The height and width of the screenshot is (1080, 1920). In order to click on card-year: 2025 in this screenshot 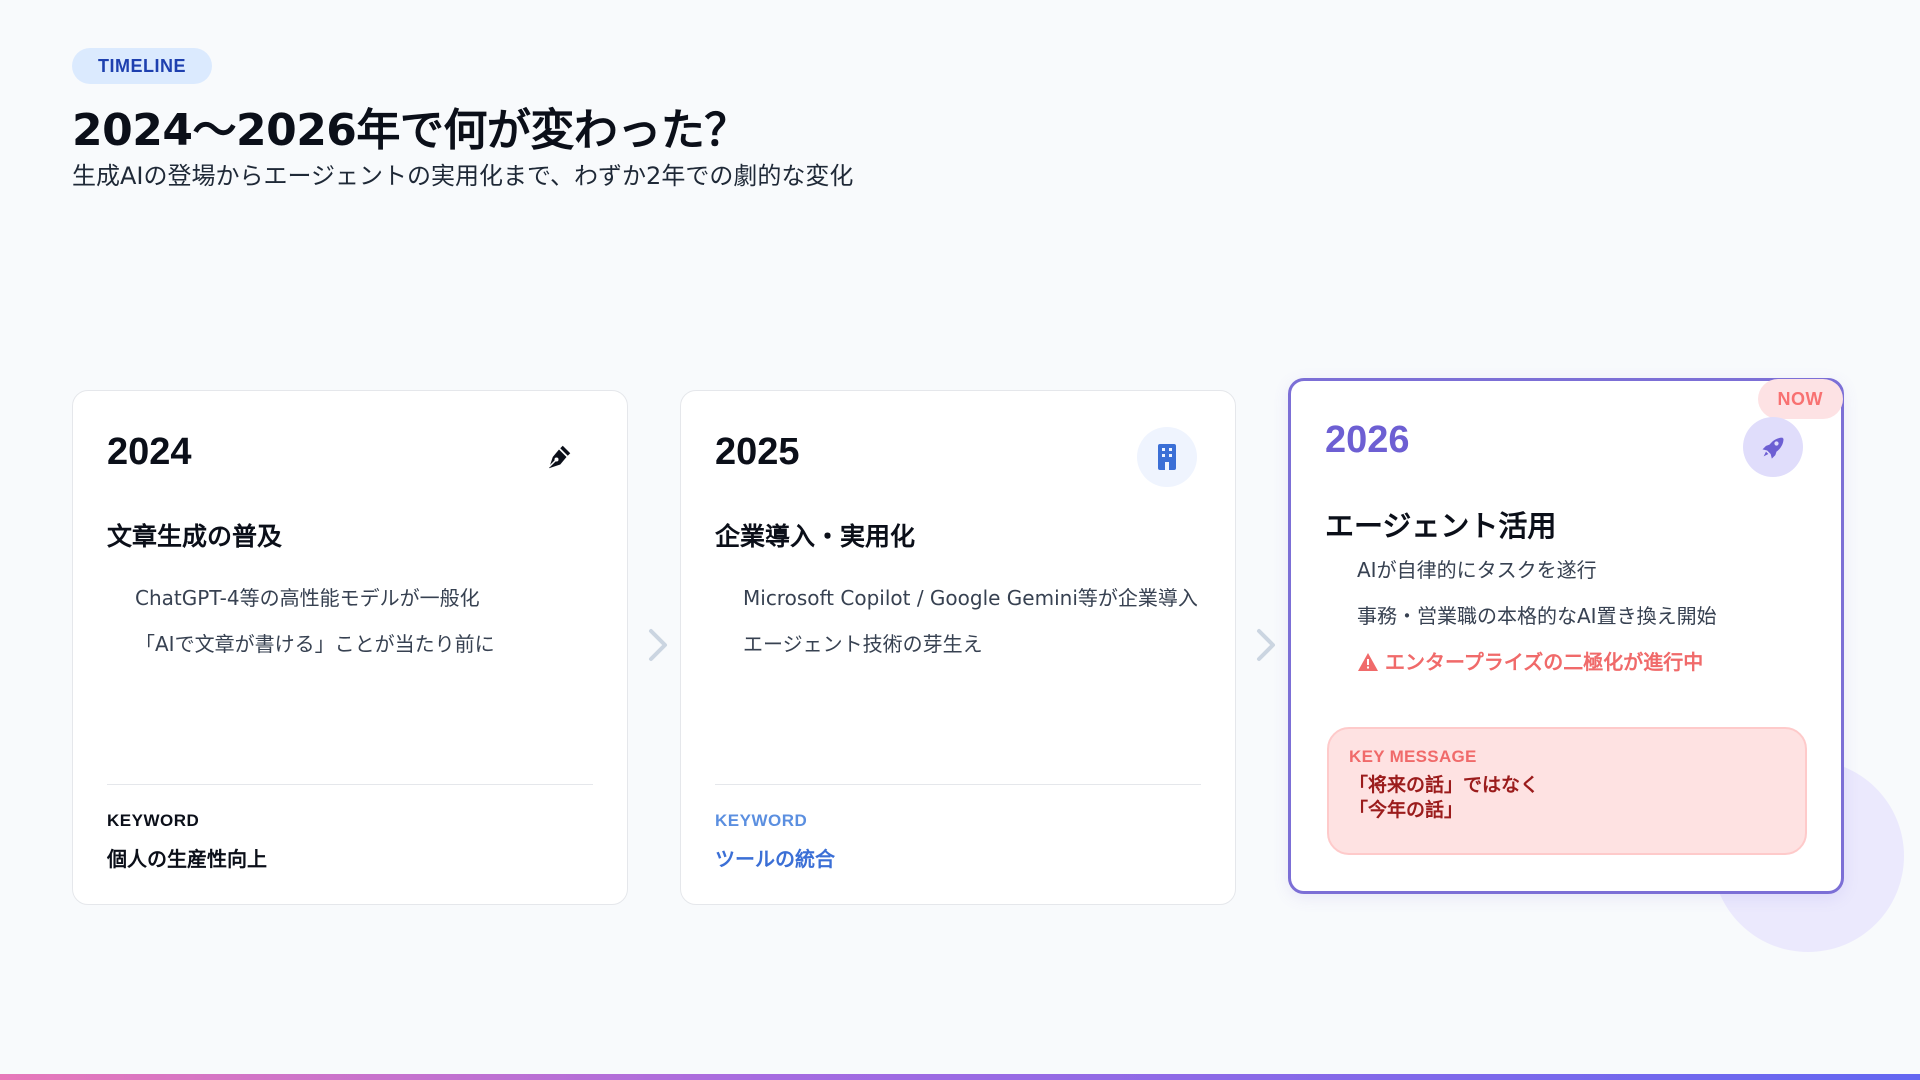, I will do `click(757, 452)`.